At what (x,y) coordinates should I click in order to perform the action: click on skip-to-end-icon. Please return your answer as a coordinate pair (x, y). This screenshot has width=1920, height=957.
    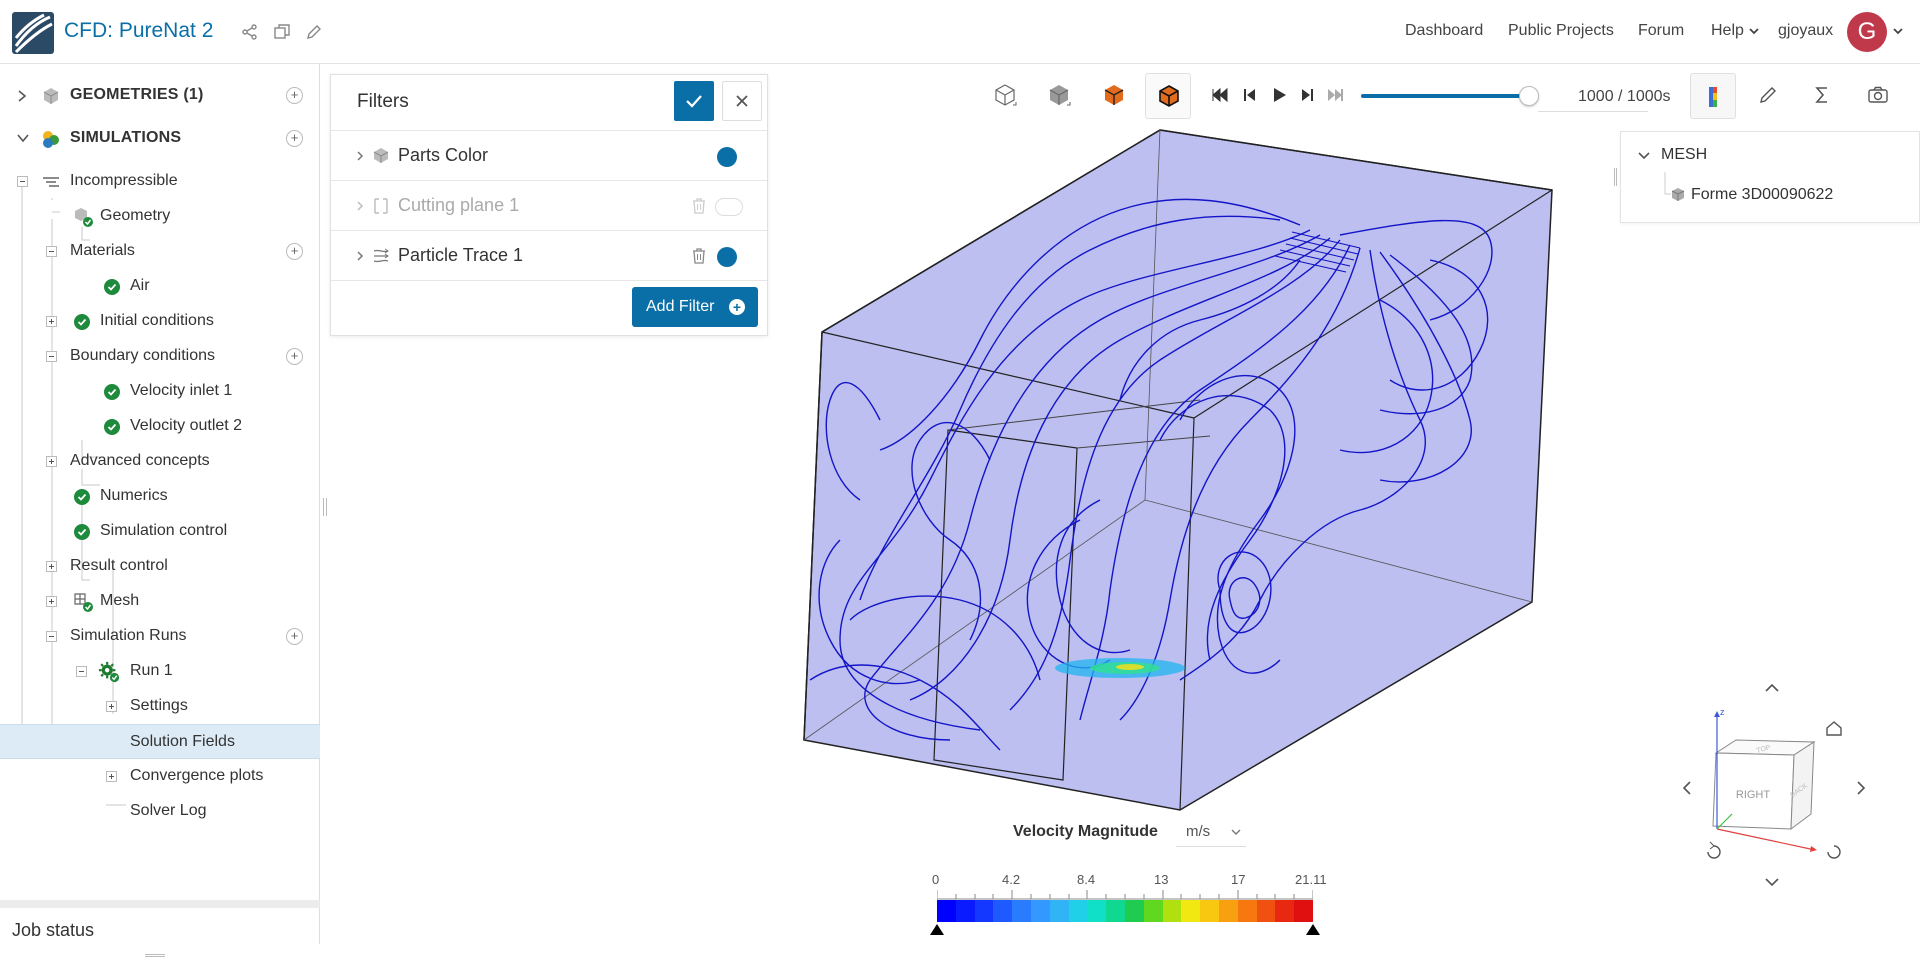
    Looking at the image, I should click on (1335, 95).